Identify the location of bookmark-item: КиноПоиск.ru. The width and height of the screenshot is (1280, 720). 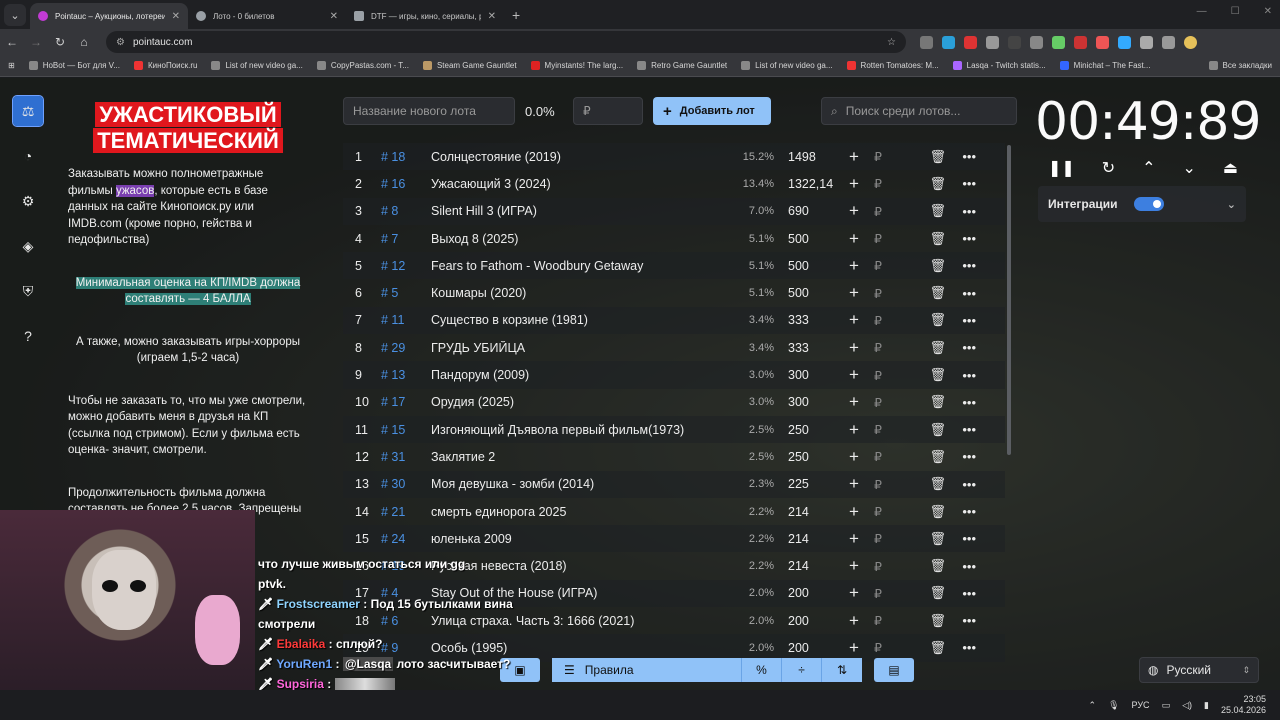
(165, 65).